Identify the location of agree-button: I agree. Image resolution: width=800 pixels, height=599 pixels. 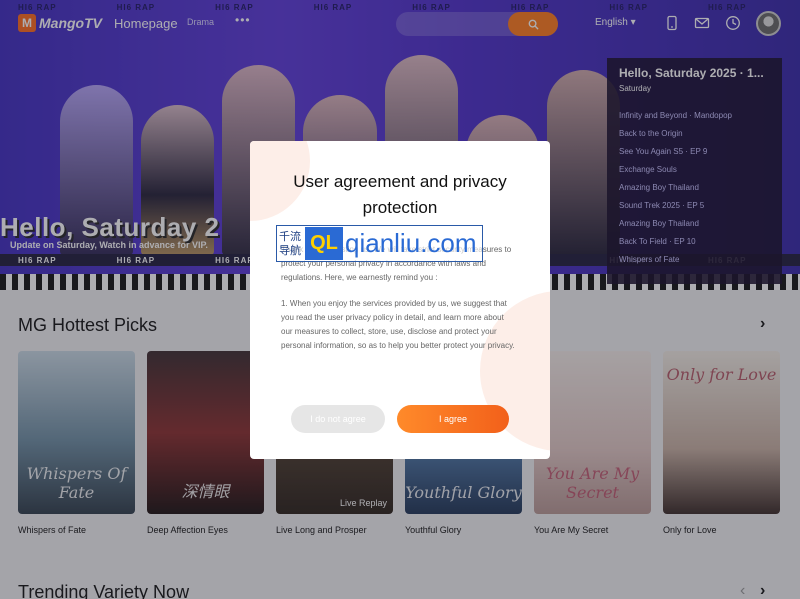
(453, 419).